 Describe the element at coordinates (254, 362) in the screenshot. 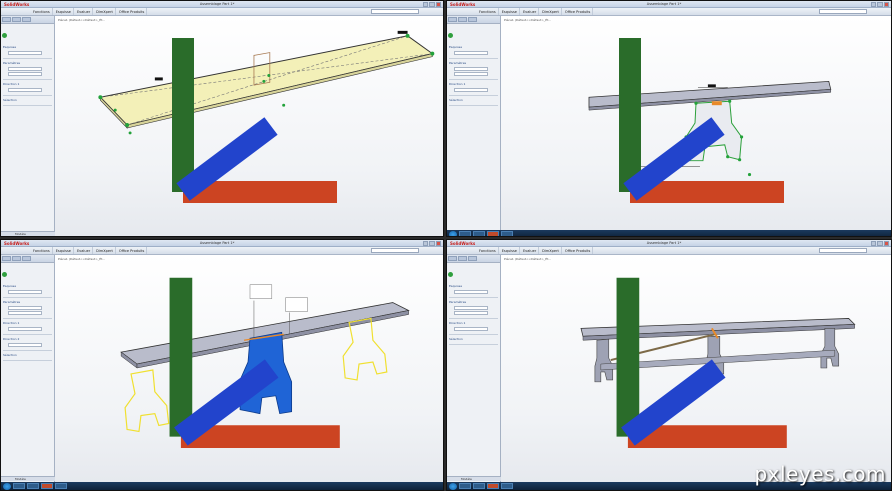

I see `axis-triad-icon` at that location.